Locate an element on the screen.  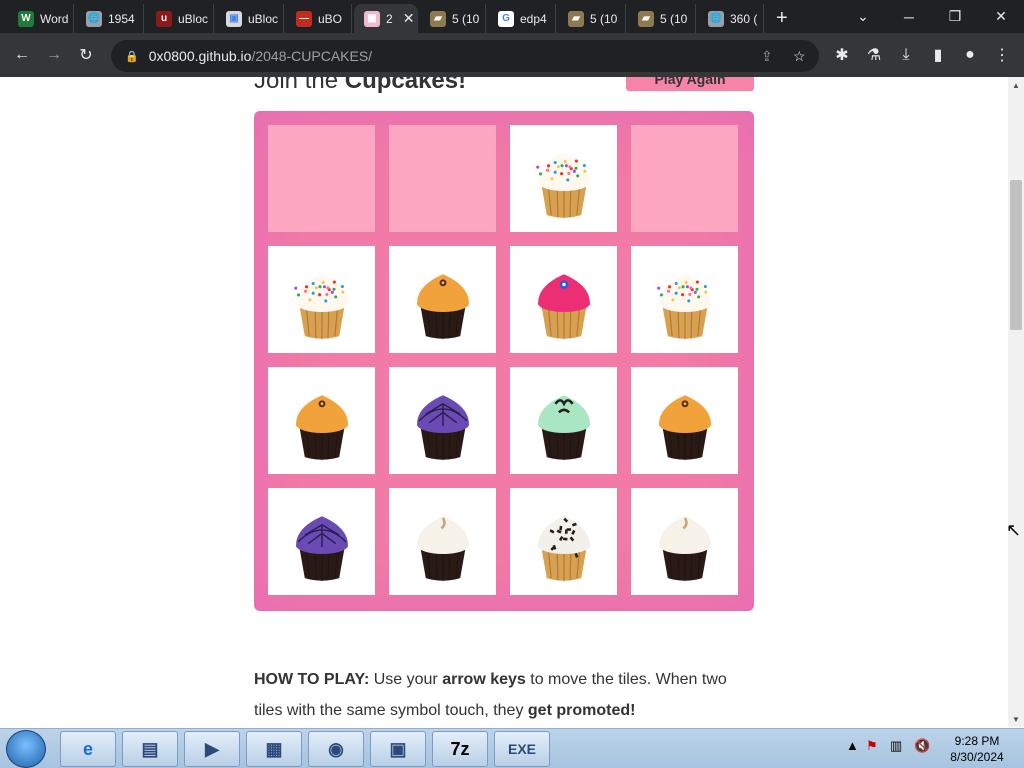
taskbar-app: EXE is located at coordinates (522, 749).